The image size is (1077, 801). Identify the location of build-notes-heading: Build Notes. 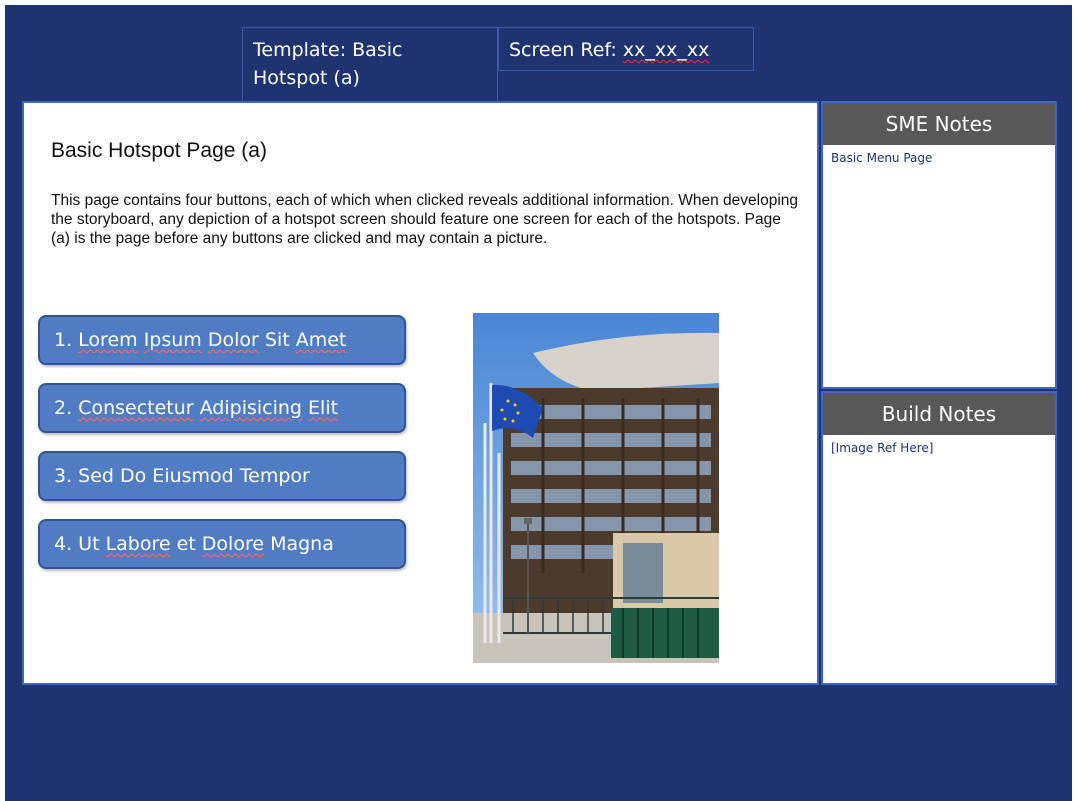
(939, 414).